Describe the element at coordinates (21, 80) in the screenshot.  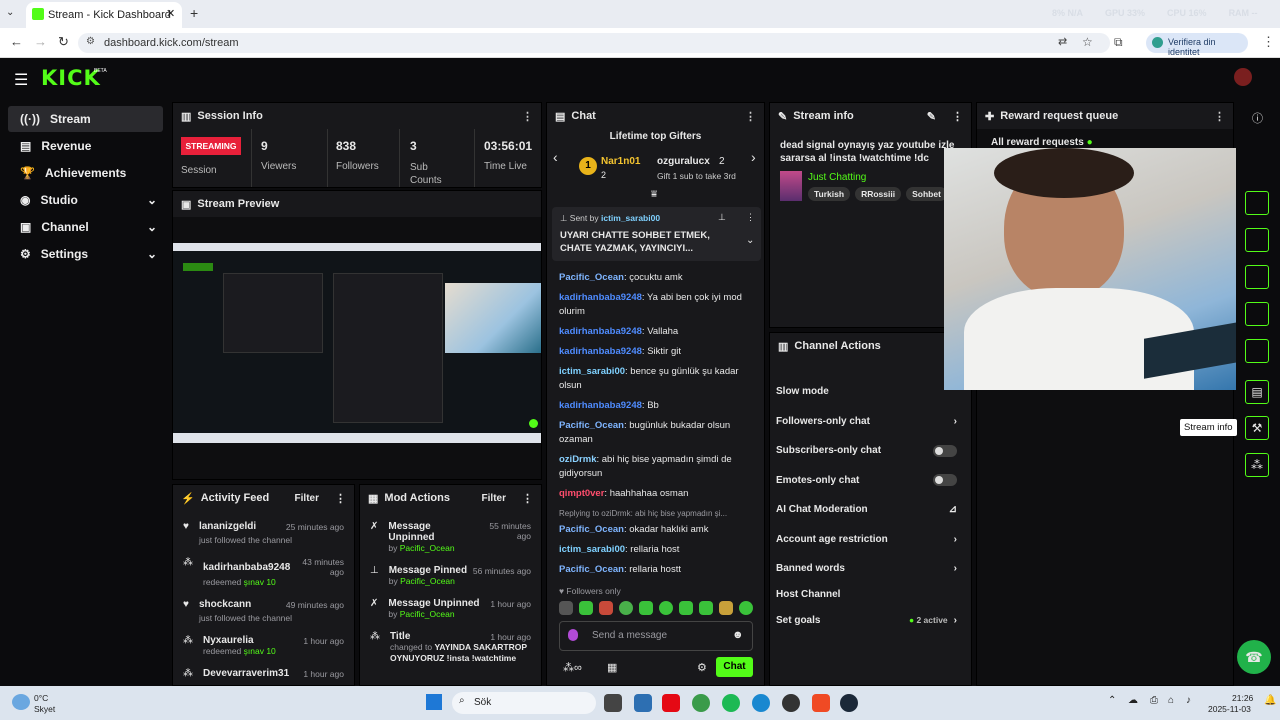
I see `hamburger-menu-icon: ☰` at that location.